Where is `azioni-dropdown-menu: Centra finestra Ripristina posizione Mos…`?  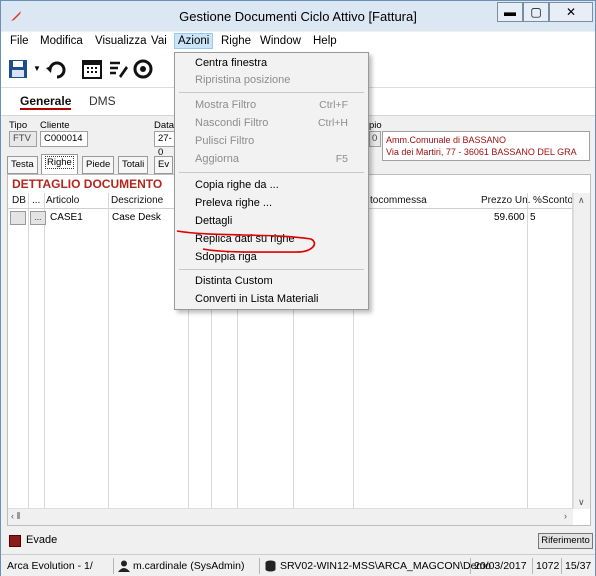
azioni-dropdown-menu: Centra finestra Ripristina posizione Mos… is located at coordinates (271, 181).